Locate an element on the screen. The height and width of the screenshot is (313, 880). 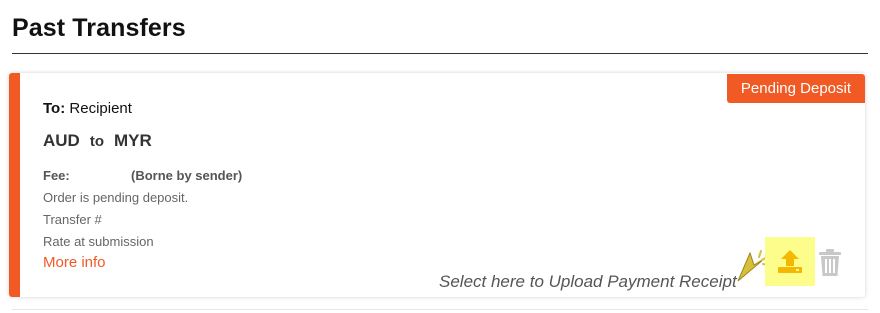
rate-at-submission-label: Rate at submission is located at coordinates (98, 241).